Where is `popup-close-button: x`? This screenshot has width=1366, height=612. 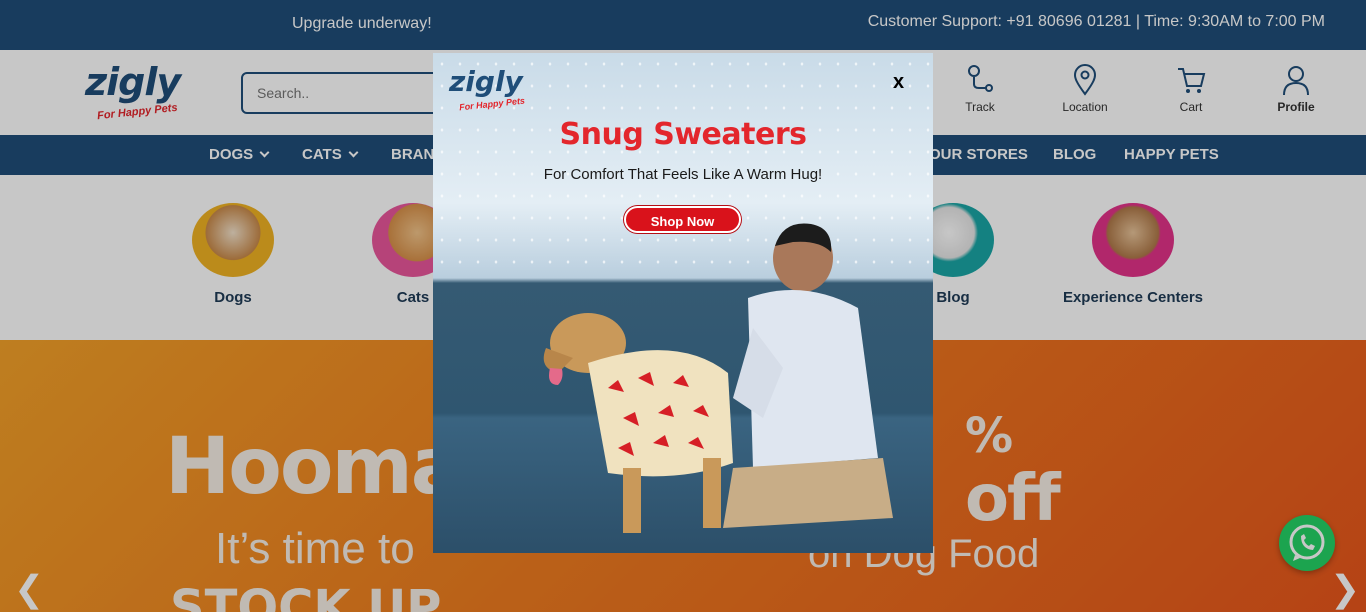
popup-close-button: x is located at coordinates (898, 82).